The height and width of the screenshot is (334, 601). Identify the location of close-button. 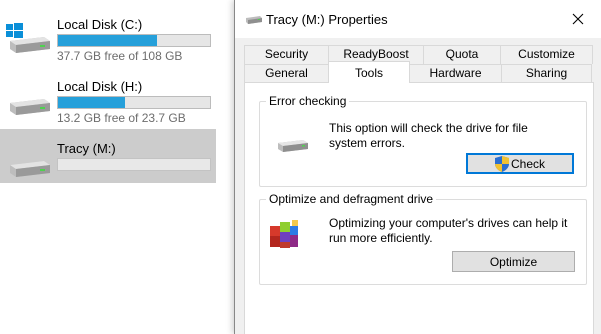
(578, 19).